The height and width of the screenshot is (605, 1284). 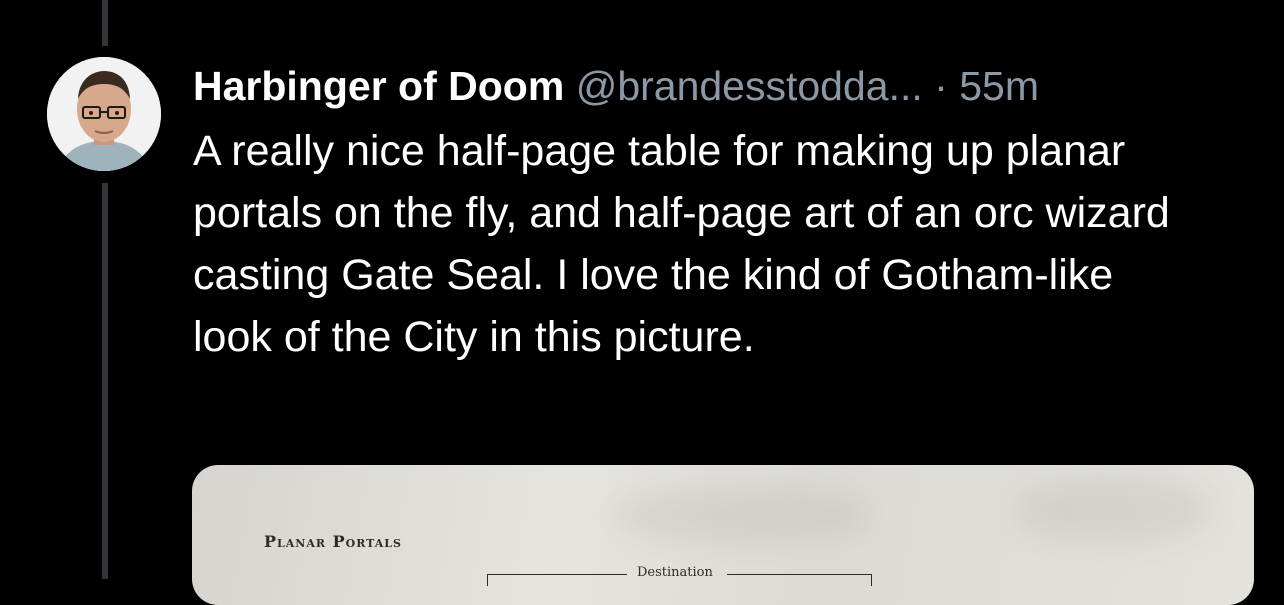 What do you see at coordinates (378, 86) in the screenshot?
I see `display-name: Harbinger of Doom` at bounding box center [378, 86].